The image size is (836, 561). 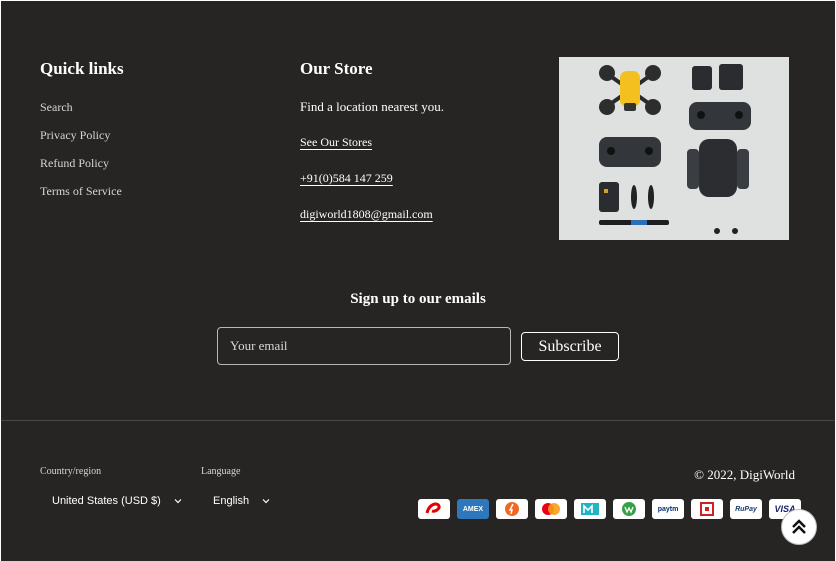 What do you see at coordinates (512, 509) in the screenshot?
I see `freecharge-icon` at bounding box center [512, 509].